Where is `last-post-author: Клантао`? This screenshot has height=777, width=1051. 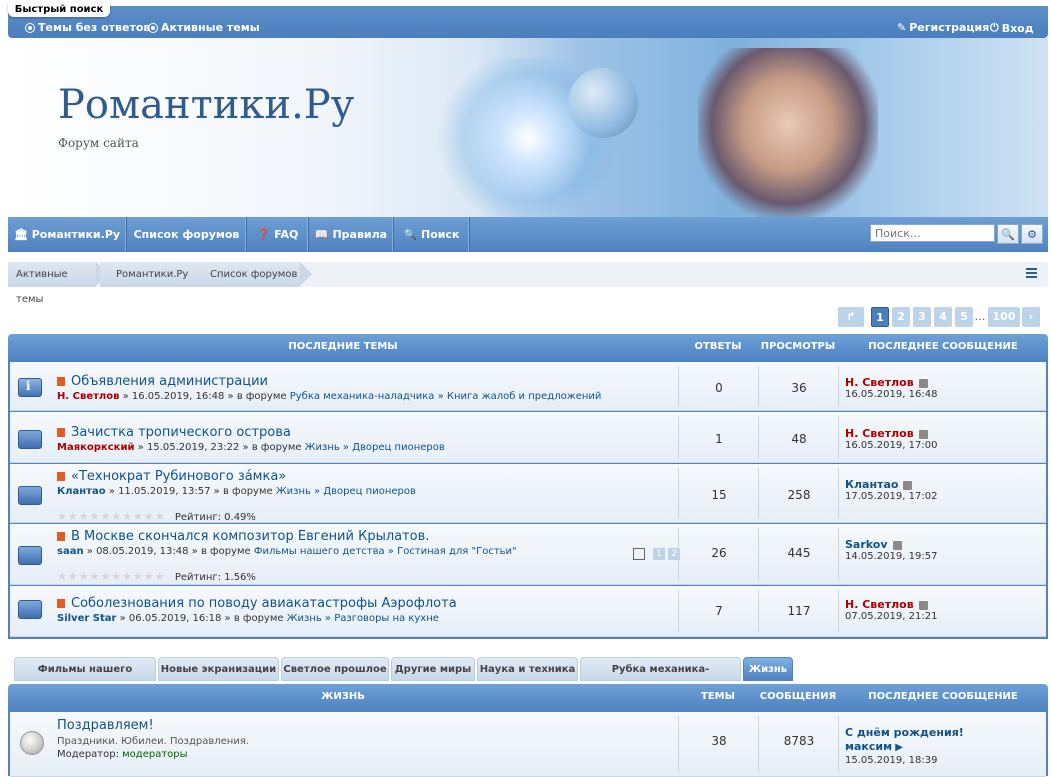
last-post-author: Клантао is located at coordinates (871, 484).